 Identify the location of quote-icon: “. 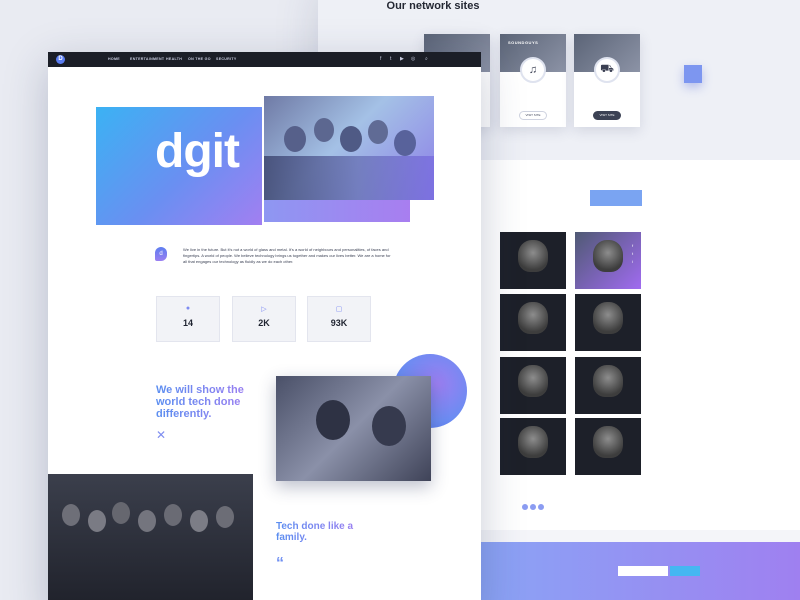
(280, 563).